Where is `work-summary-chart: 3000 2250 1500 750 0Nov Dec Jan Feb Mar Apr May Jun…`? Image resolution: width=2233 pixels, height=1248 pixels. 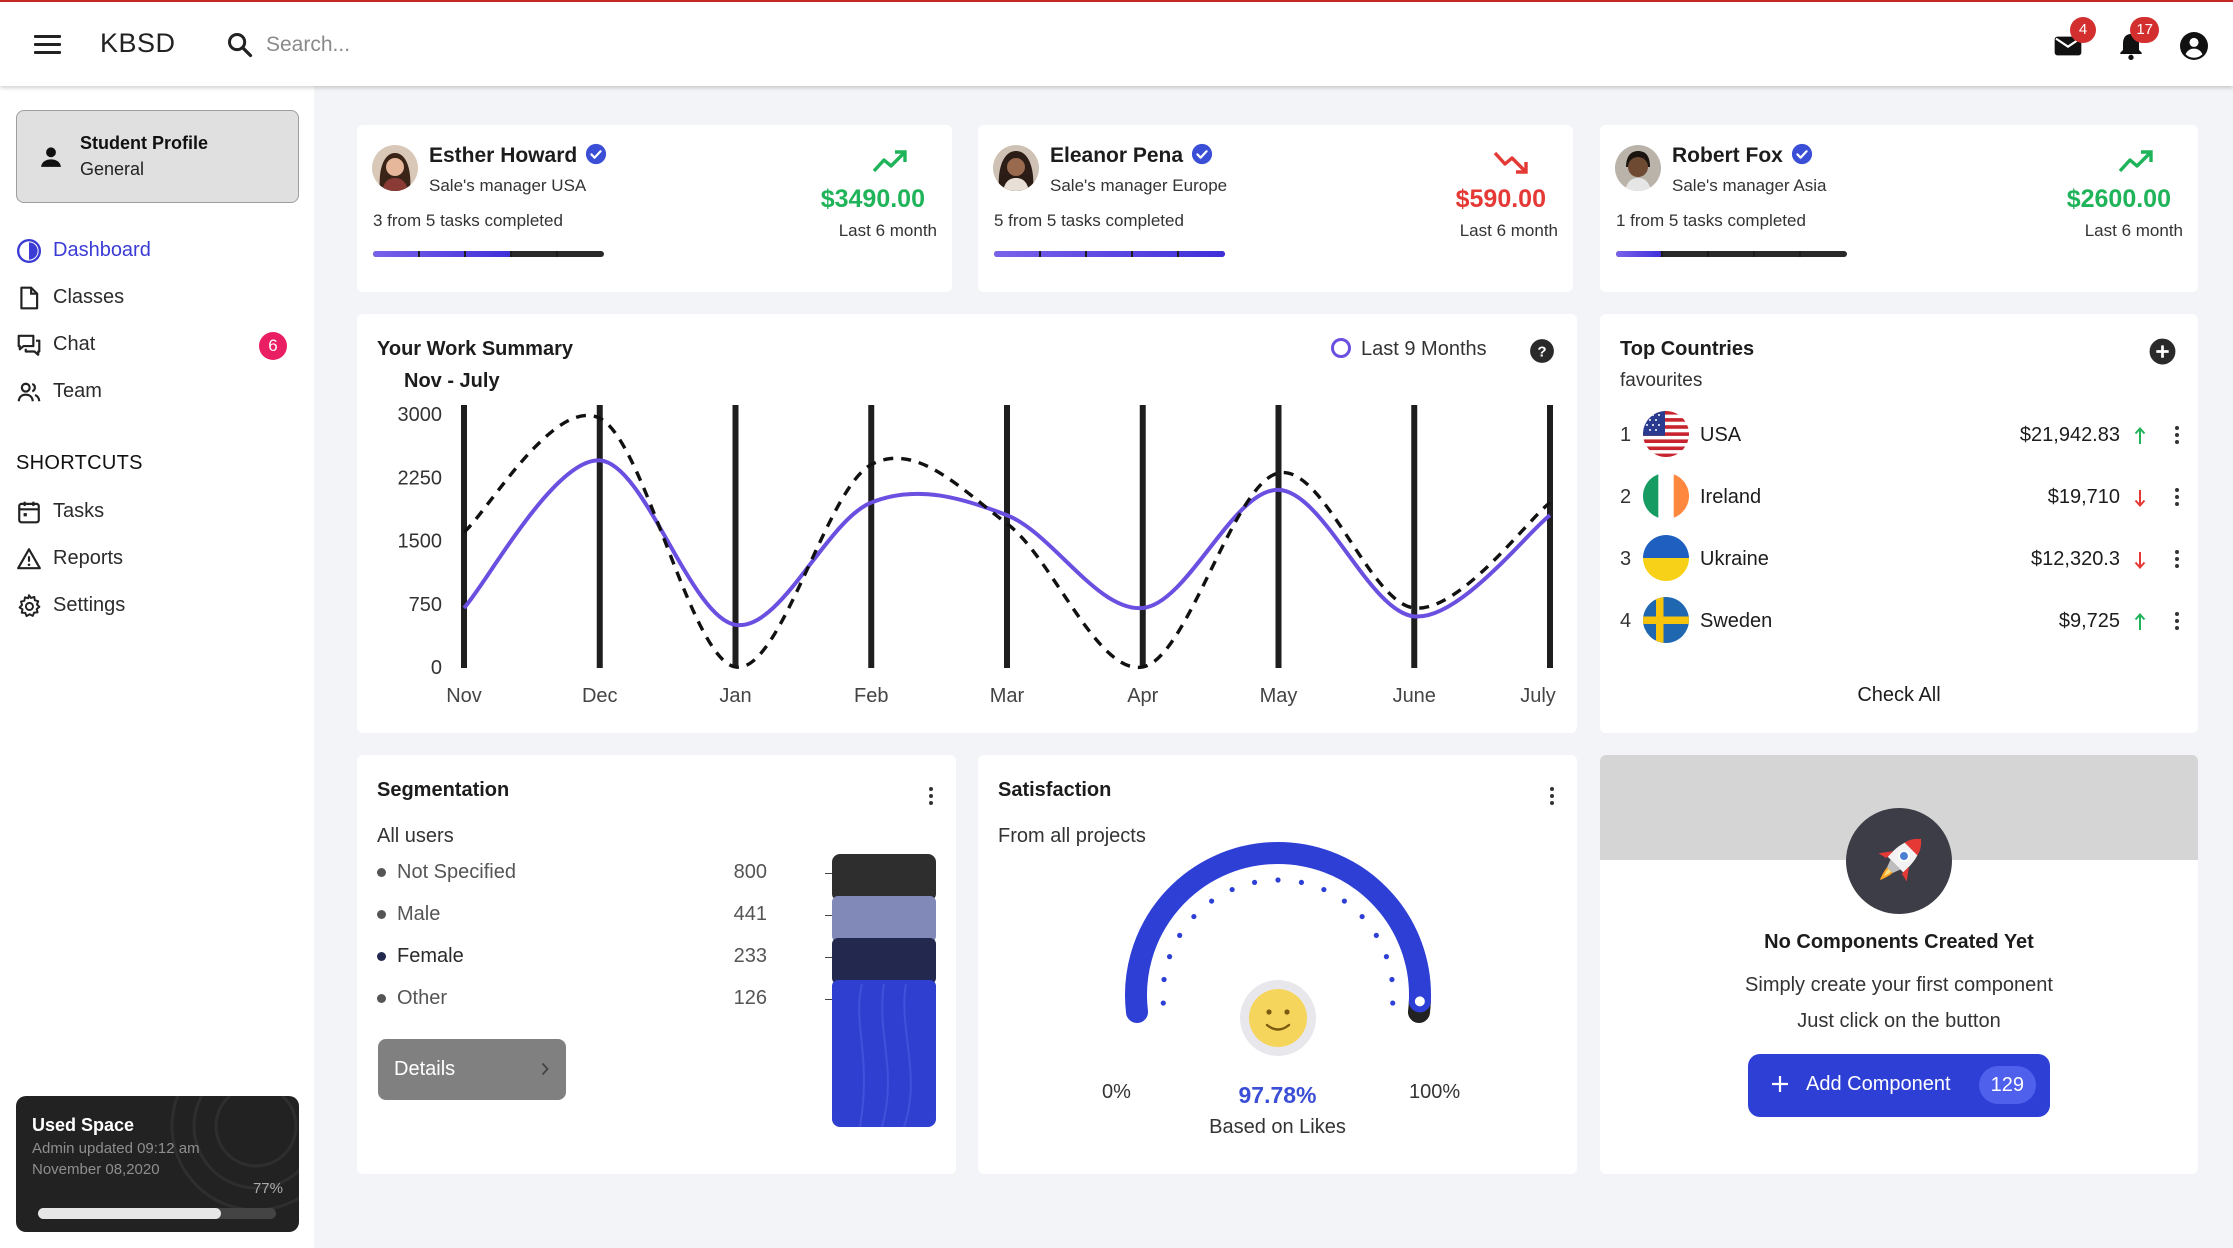
work-summary-chart: 3000 2250 1500 750 0Nov Dec Jan Feb Mar Apr May Jun… is located at coordinates (977, 555).